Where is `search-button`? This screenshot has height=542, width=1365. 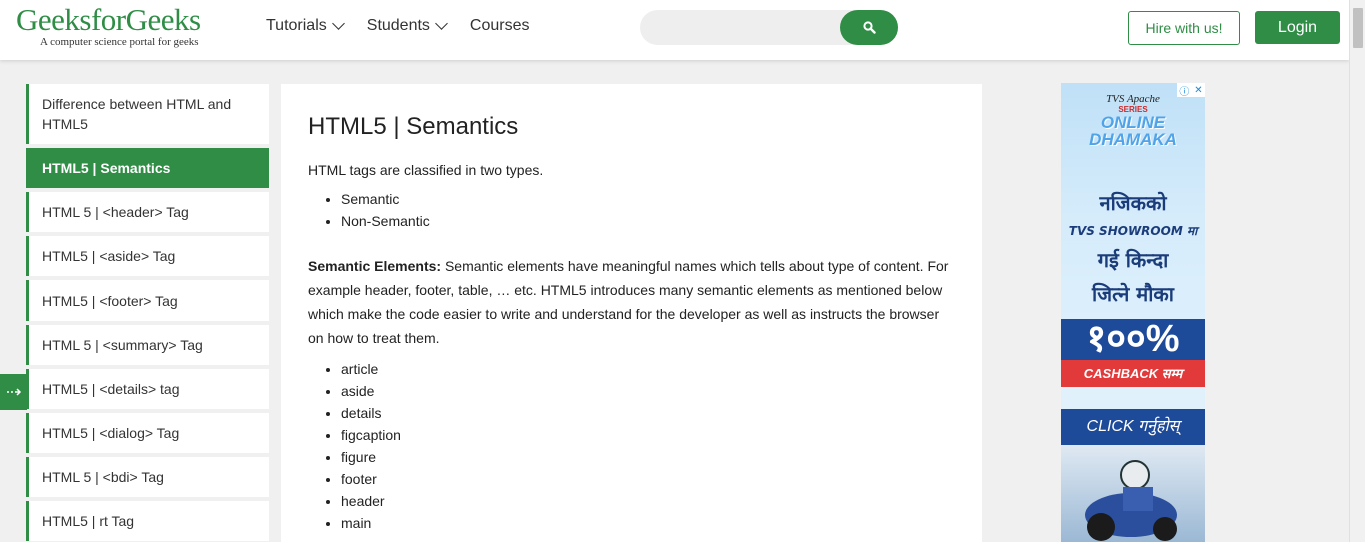
search-button is located at coordinates (869, 27).